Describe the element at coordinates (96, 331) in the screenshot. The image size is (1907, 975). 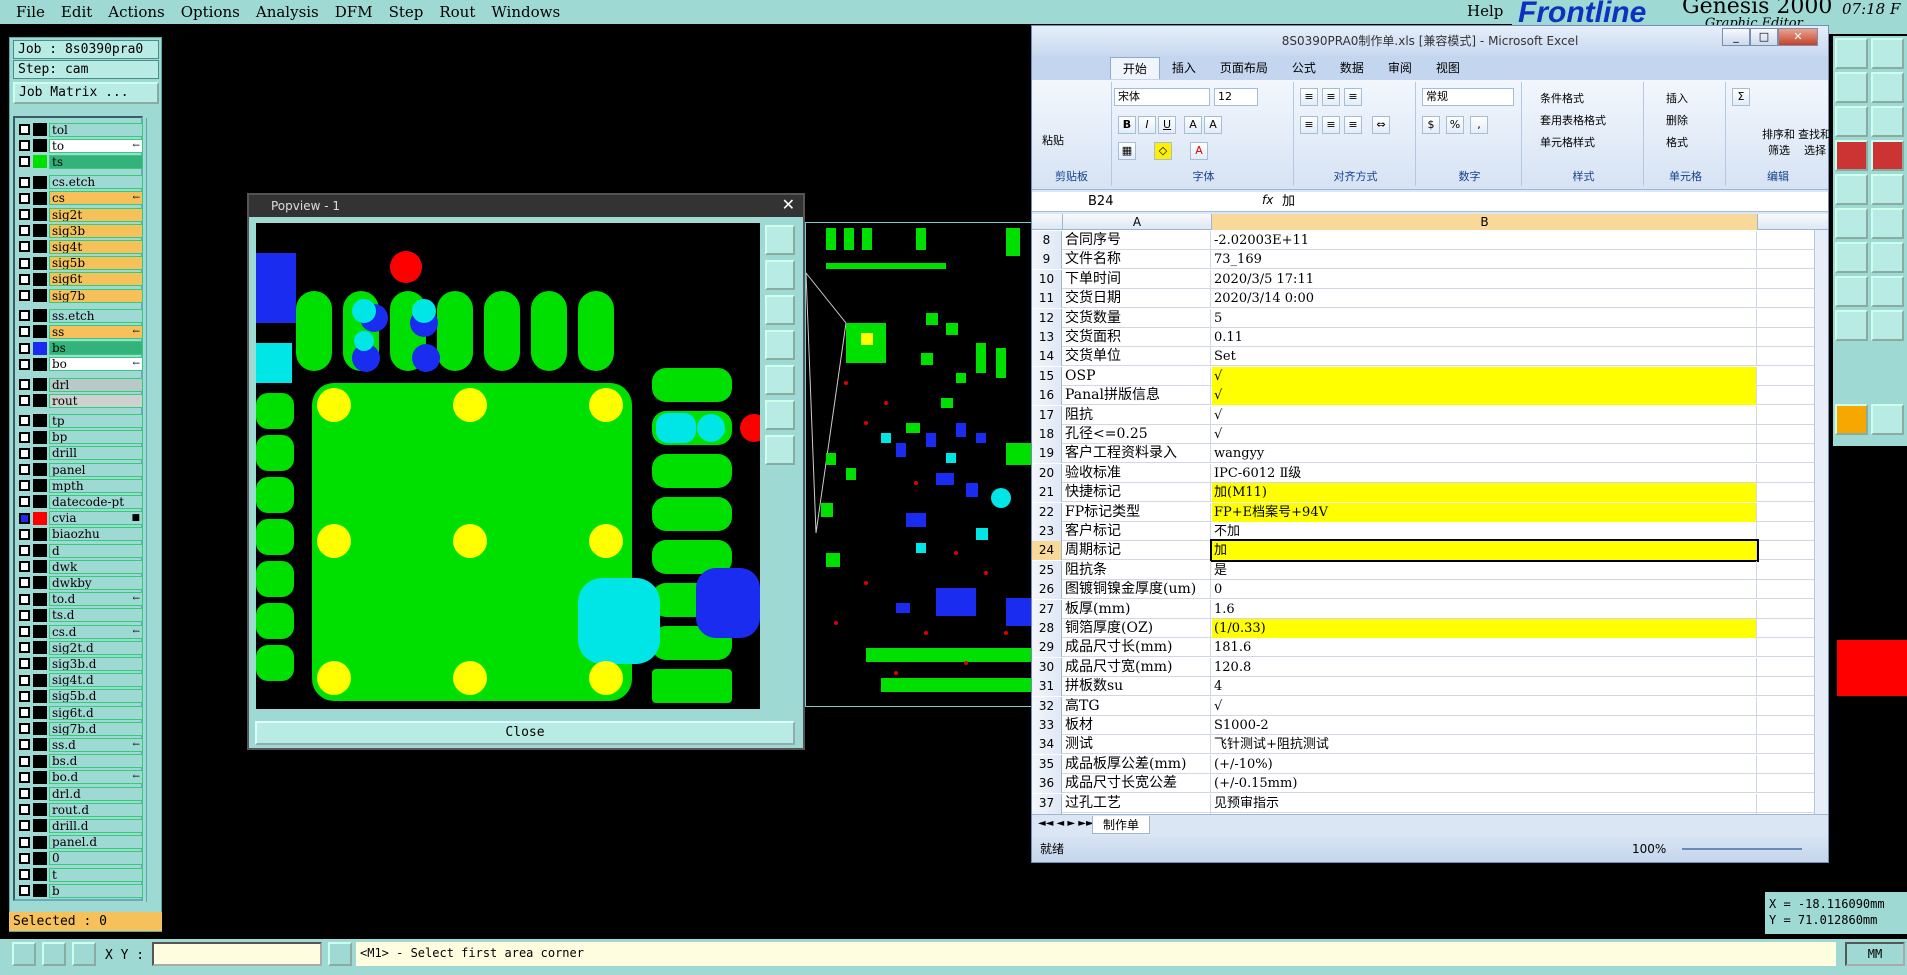
I see `layer-name: ss ←` at that location.